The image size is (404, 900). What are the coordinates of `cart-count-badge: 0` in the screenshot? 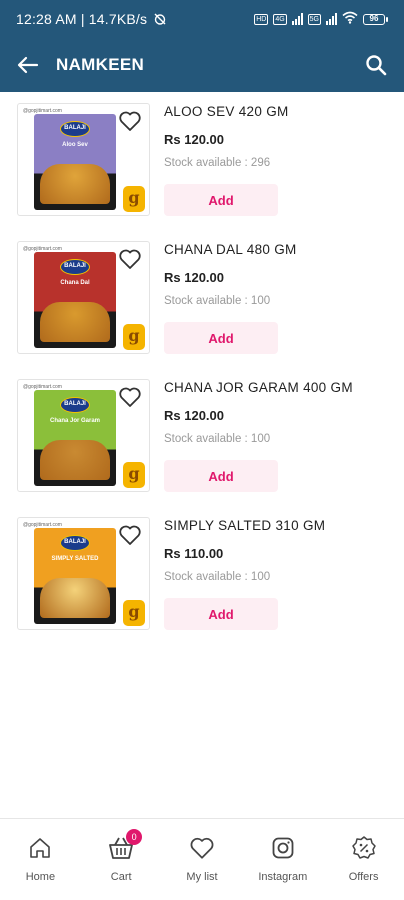 It's located at (134, 837).